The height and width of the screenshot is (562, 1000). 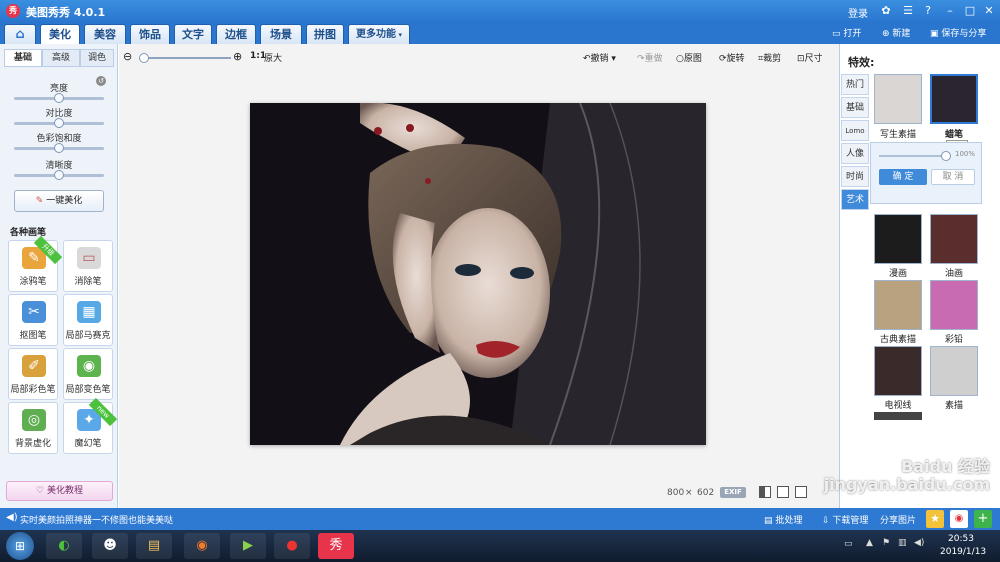 I want to click on zoom-out-icon: ⊖, so click(x=127, y=56).